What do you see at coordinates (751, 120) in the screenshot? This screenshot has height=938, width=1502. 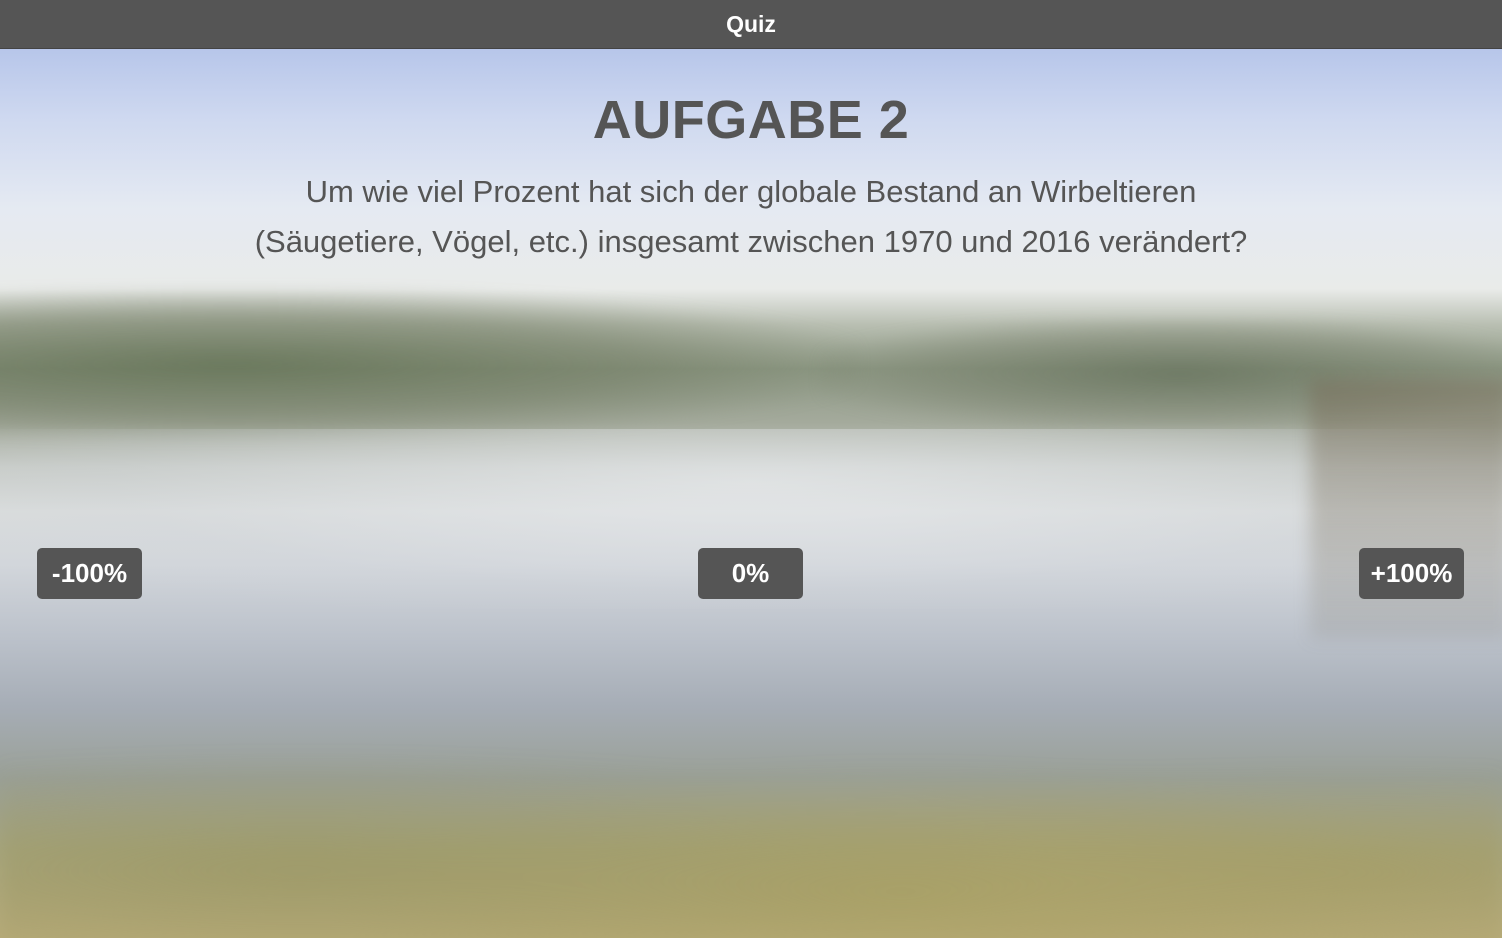 I see `task-title: AUFGABE 2` at bounding box center [751, 120].